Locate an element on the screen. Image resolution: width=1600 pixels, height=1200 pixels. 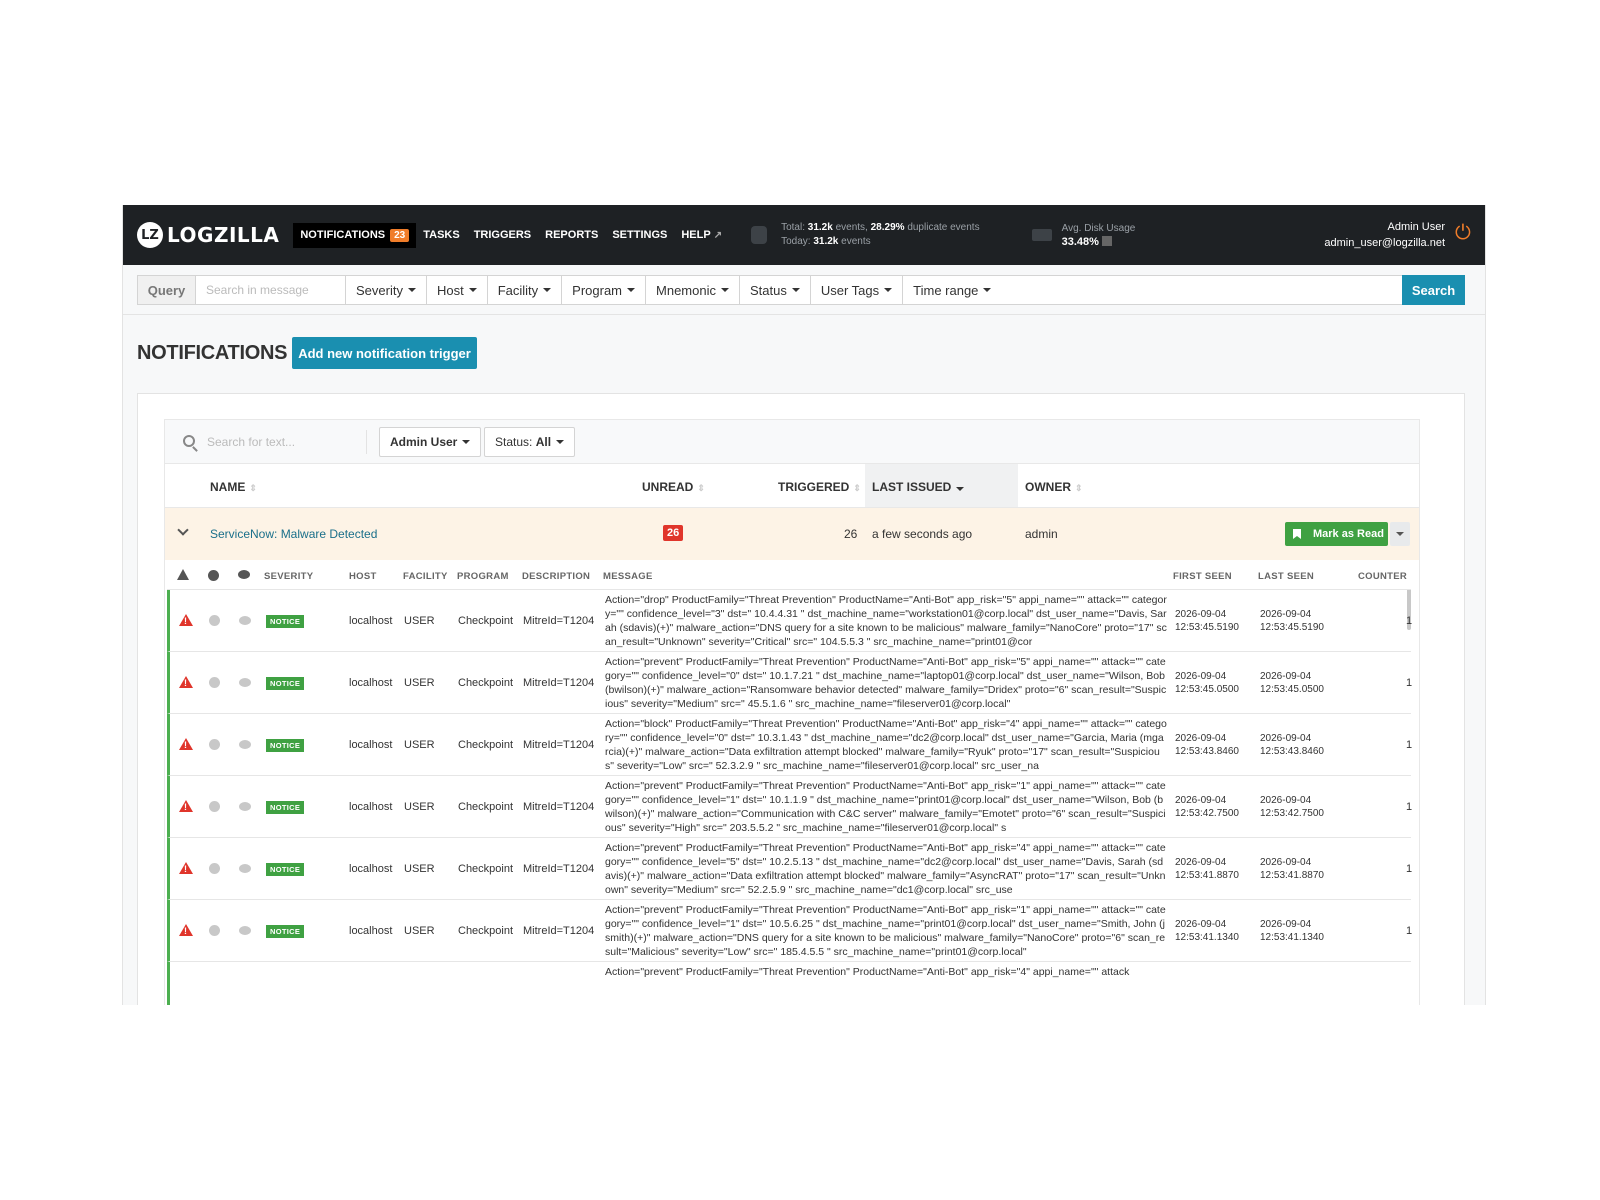
filter-facility: Facility is located at coordinates (525, 290).